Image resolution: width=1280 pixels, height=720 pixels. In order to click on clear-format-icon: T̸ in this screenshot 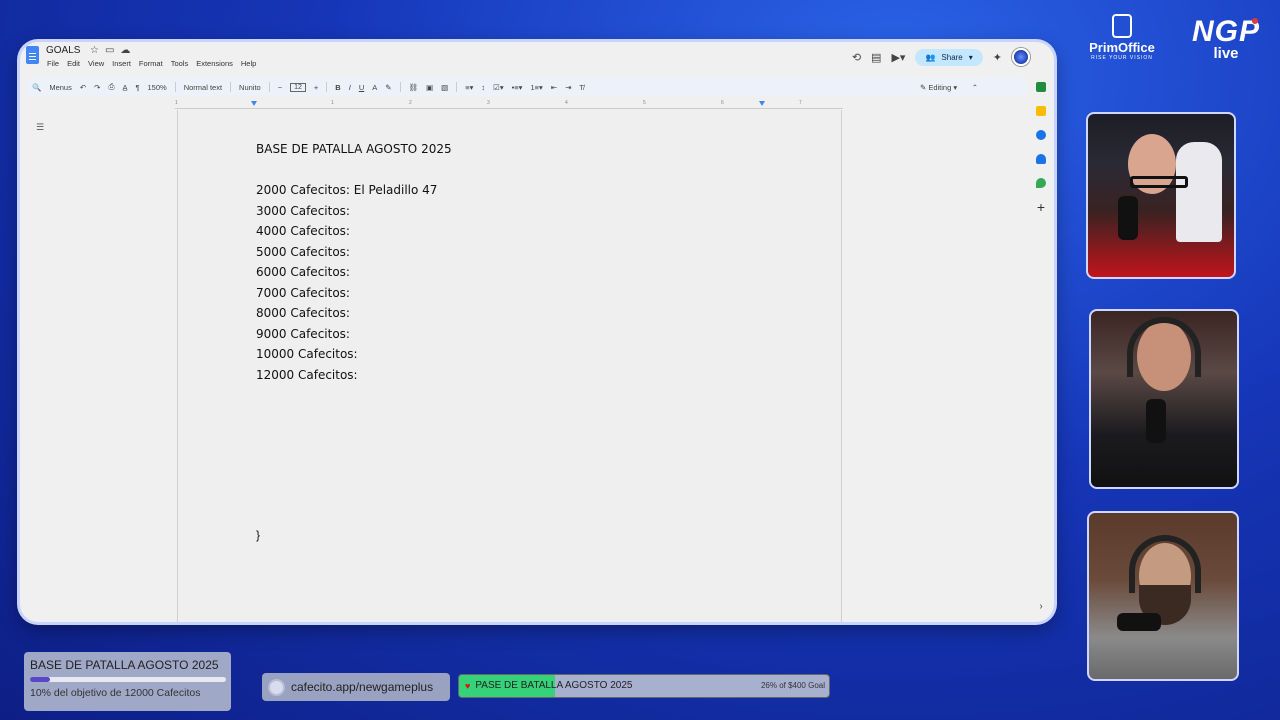, I will do `click(581, 87)`.